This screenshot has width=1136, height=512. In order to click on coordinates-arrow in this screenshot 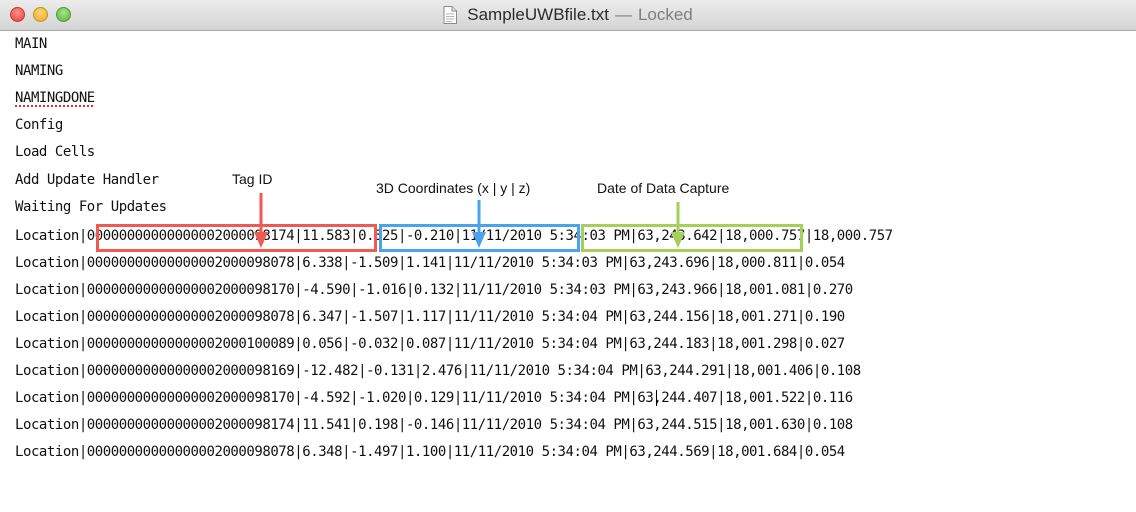, I will do `click(479, 224)`.